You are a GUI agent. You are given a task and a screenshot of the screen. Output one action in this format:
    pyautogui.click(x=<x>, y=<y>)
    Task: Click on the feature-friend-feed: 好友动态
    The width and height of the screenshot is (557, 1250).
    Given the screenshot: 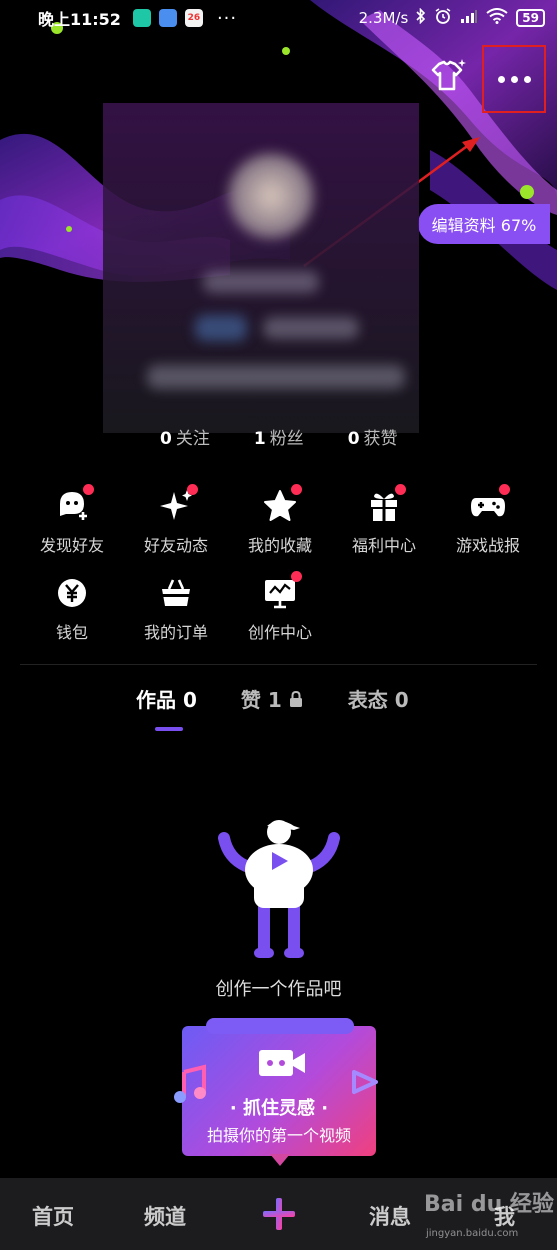 What is the action you would take?
    pyautogui.click(x=176, y=520)
    